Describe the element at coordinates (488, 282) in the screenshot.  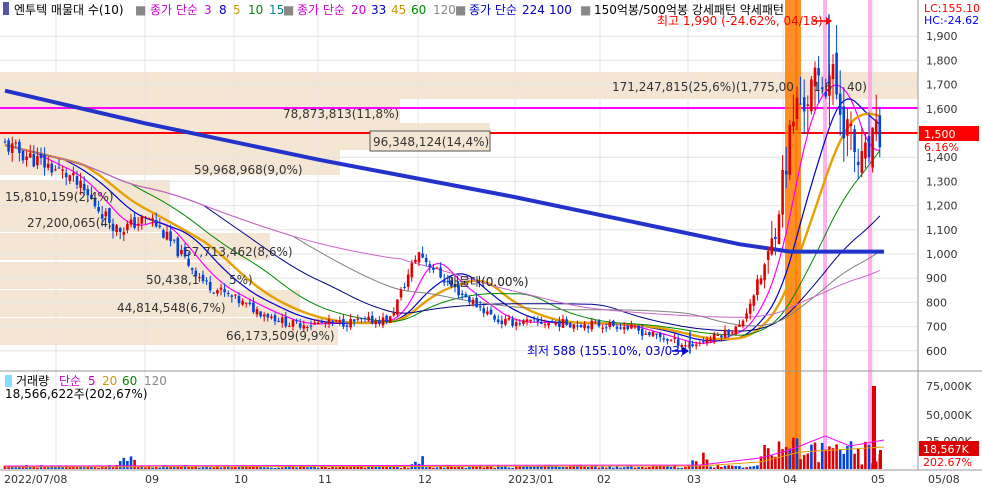
I see `crosshair-label: 매물대(0.00%)` at that location.